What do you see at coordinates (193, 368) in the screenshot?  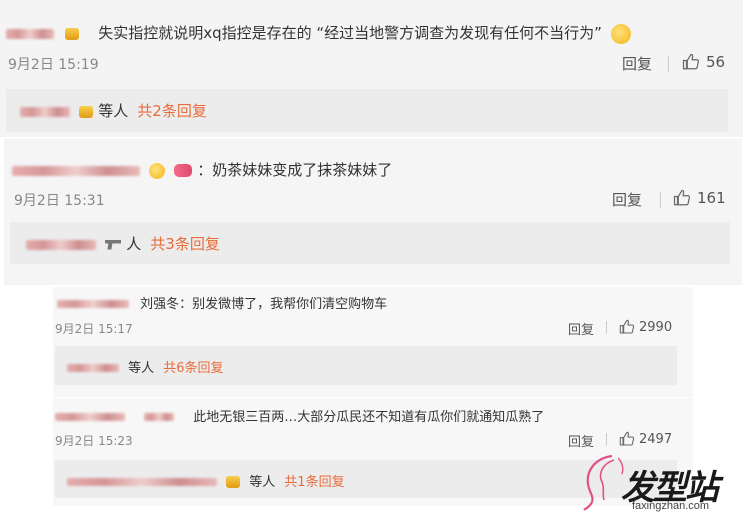 I see `sub-replies-count: 共6条回复` at bounding box center [193, 368].